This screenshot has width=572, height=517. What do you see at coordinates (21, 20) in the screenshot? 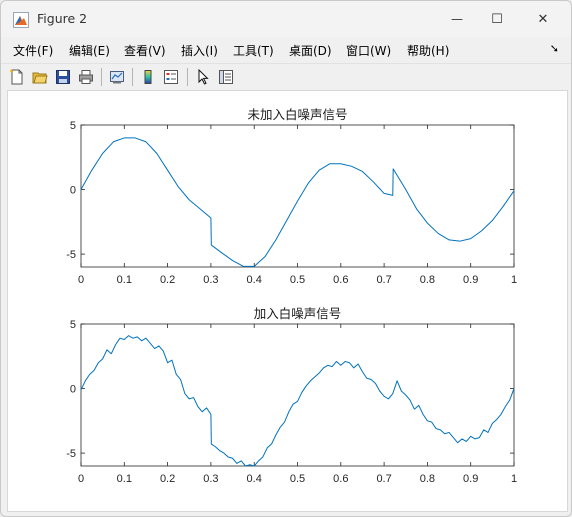
I see `matlab-logo-icon` at bounding box center [21, 20].